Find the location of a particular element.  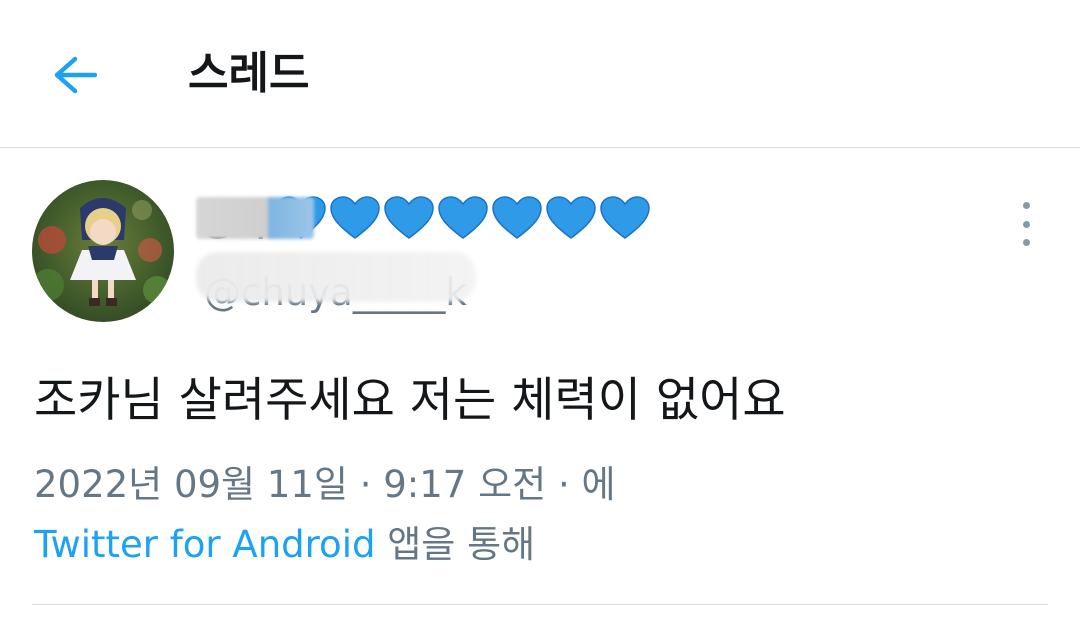

arrow-left-icon is located at coordinates (75, 75).